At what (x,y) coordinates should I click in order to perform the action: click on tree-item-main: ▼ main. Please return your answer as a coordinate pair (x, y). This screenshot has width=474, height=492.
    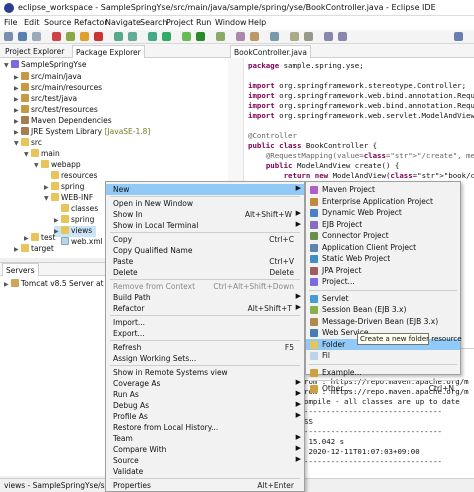
    Looking at the image, I should click on (42, 154).